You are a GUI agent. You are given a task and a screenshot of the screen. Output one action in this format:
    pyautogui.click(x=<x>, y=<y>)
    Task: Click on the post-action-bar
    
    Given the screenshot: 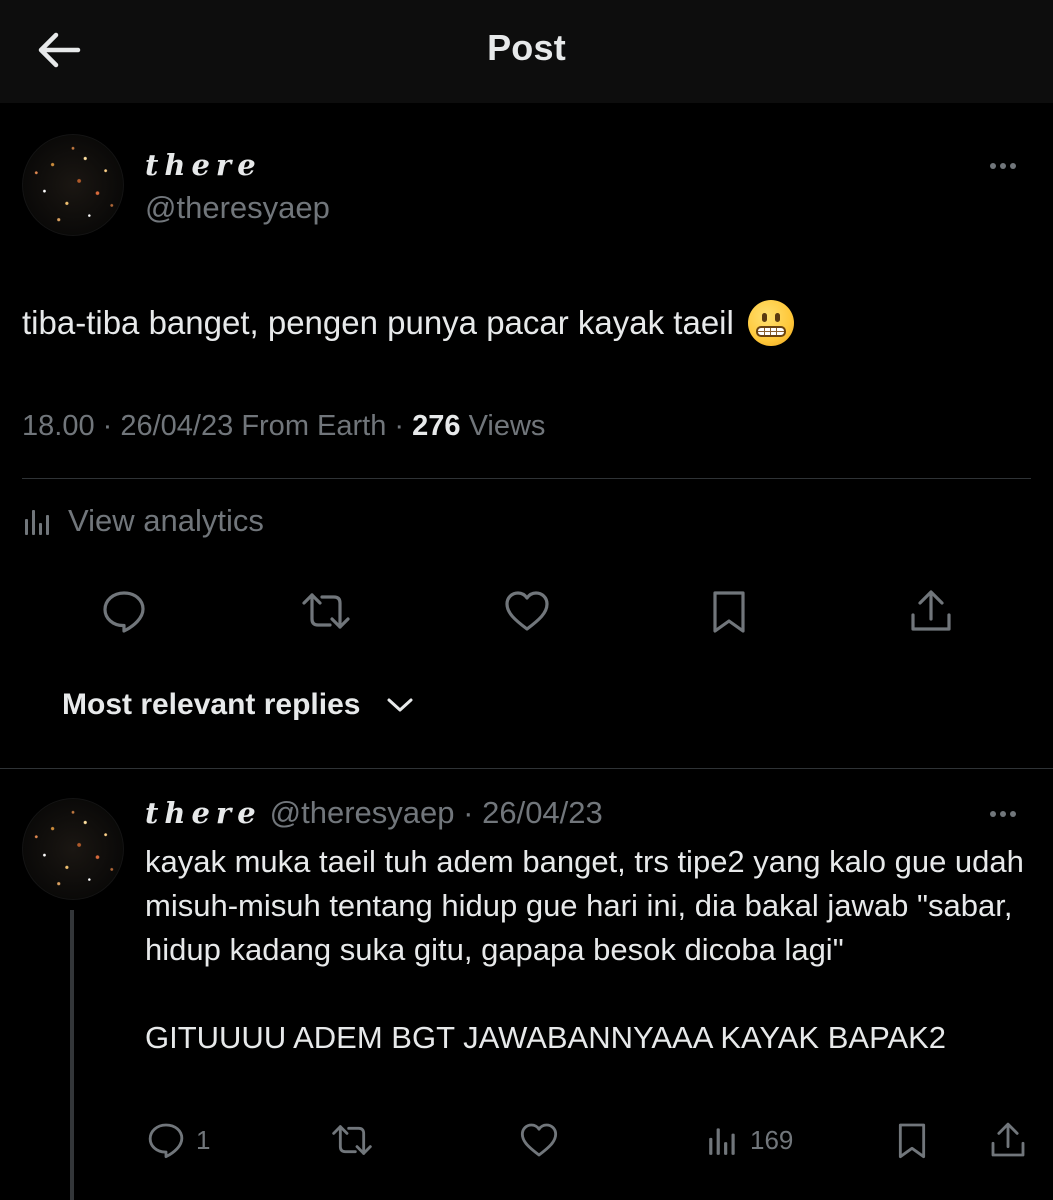 What is the action you would take?
    pyautogui.click(x=526, y=611)
    